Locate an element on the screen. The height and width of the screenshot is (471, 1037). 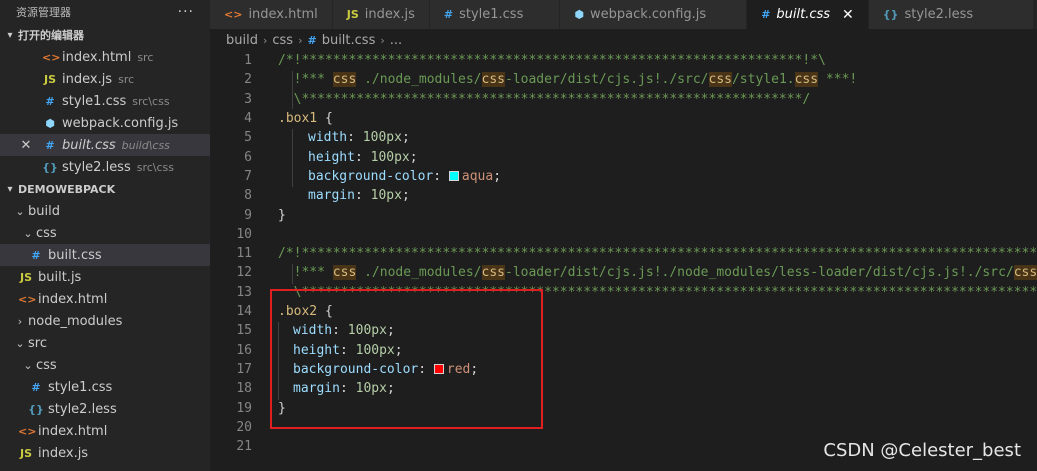
tree-folder-build: ⌄ build is located at coordinates (105, 211).